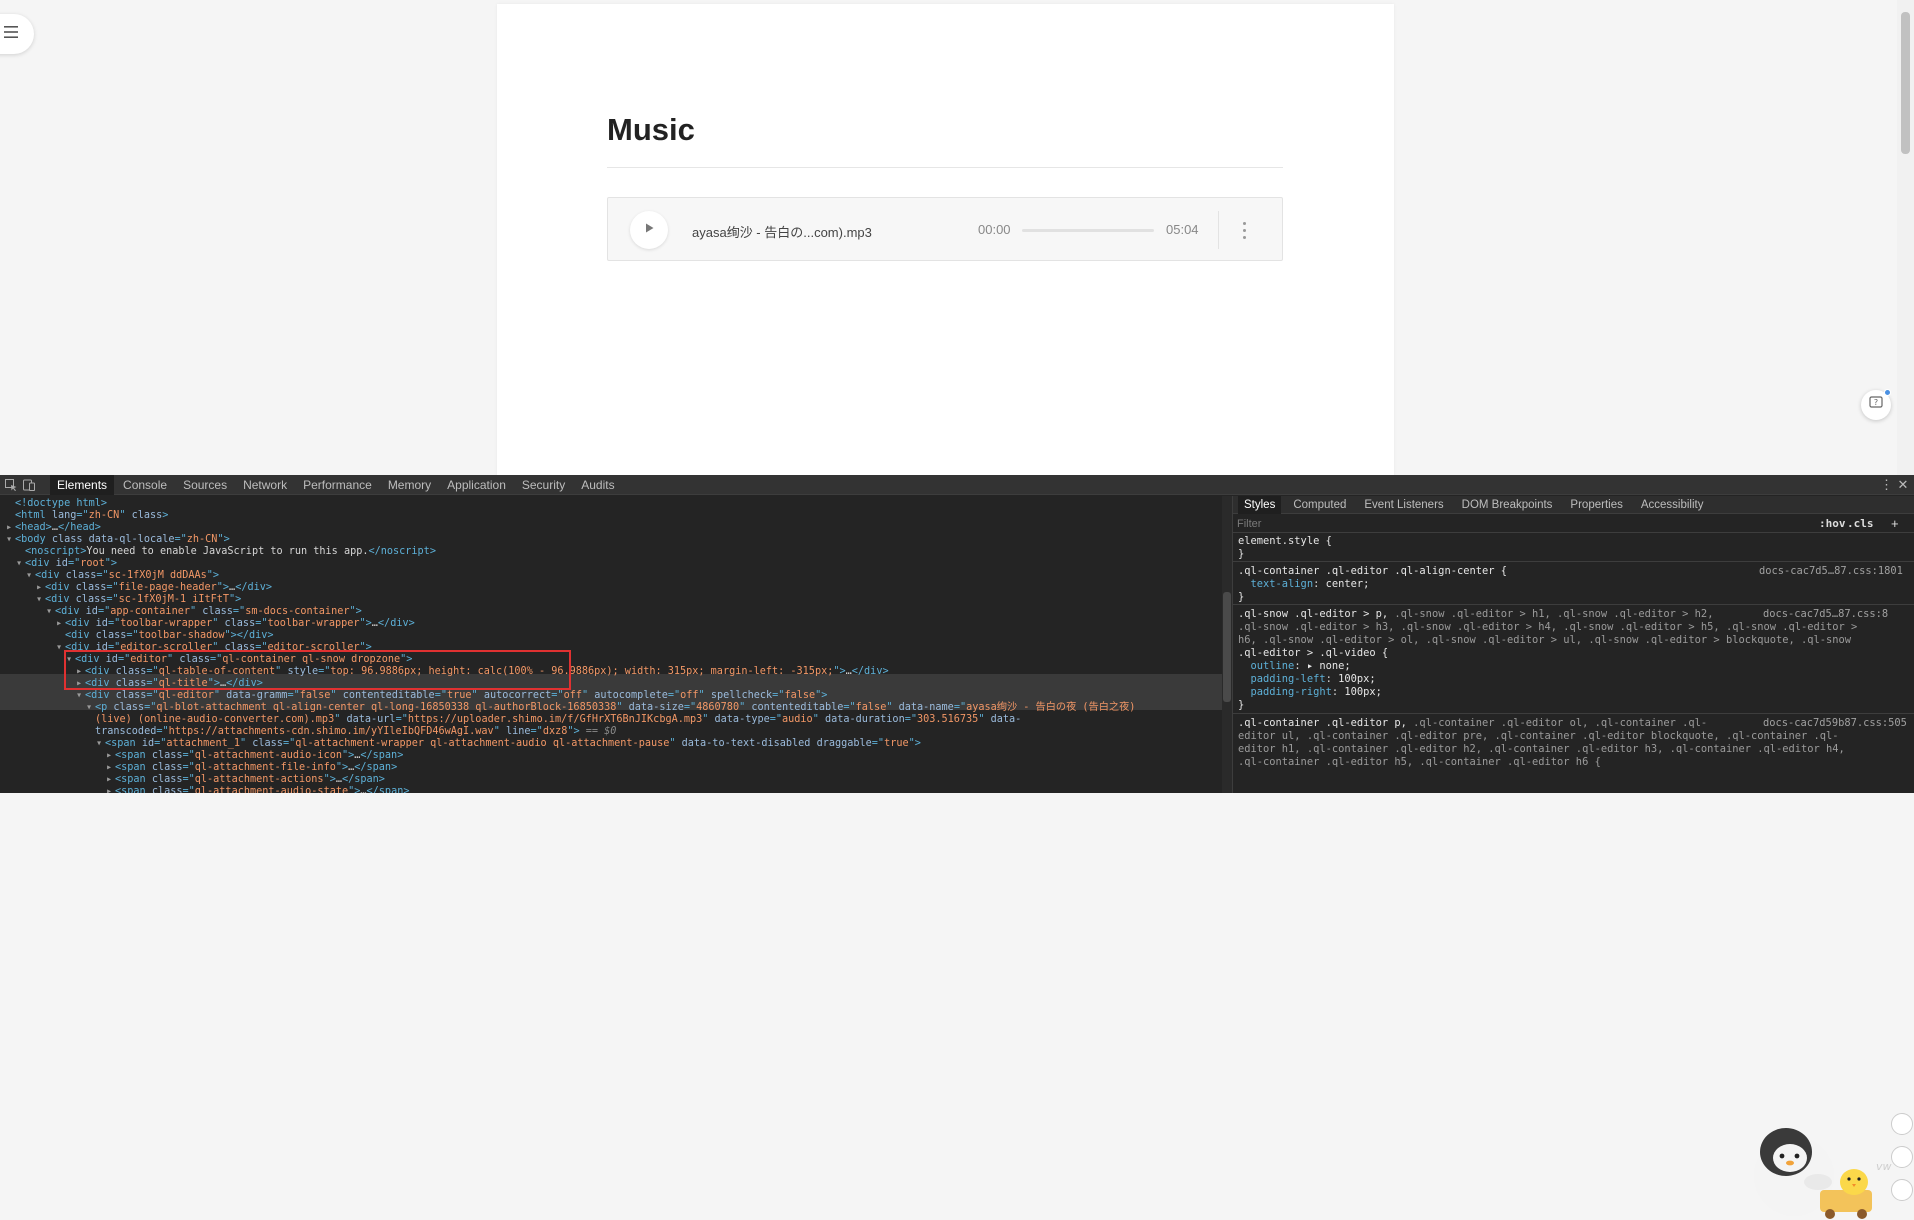 The height and width of the screenshot is (1220, 1914). What do you see at coordinates (611, 528) in the screenshot?
I see `dom-node-line: ▸ <head>…</head>` at bounding box center [611, 528].